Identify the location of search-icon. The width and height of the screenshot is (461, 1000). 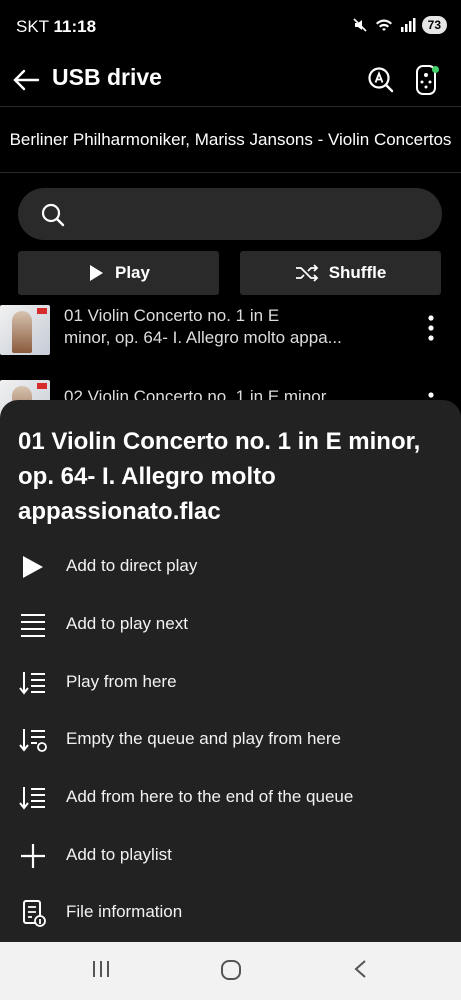
(53, 215).